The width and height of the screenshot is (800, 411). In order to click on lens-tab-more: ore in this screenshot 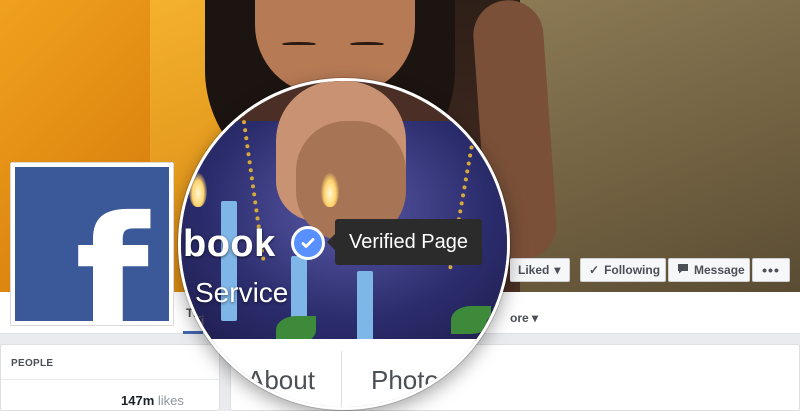, I will do `click(495, 320)`.